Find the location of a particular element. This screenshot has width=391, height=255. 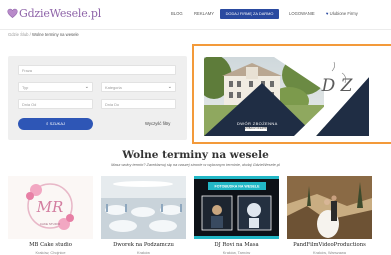

manor-photo: D Z is located at coordinates (286, 96).